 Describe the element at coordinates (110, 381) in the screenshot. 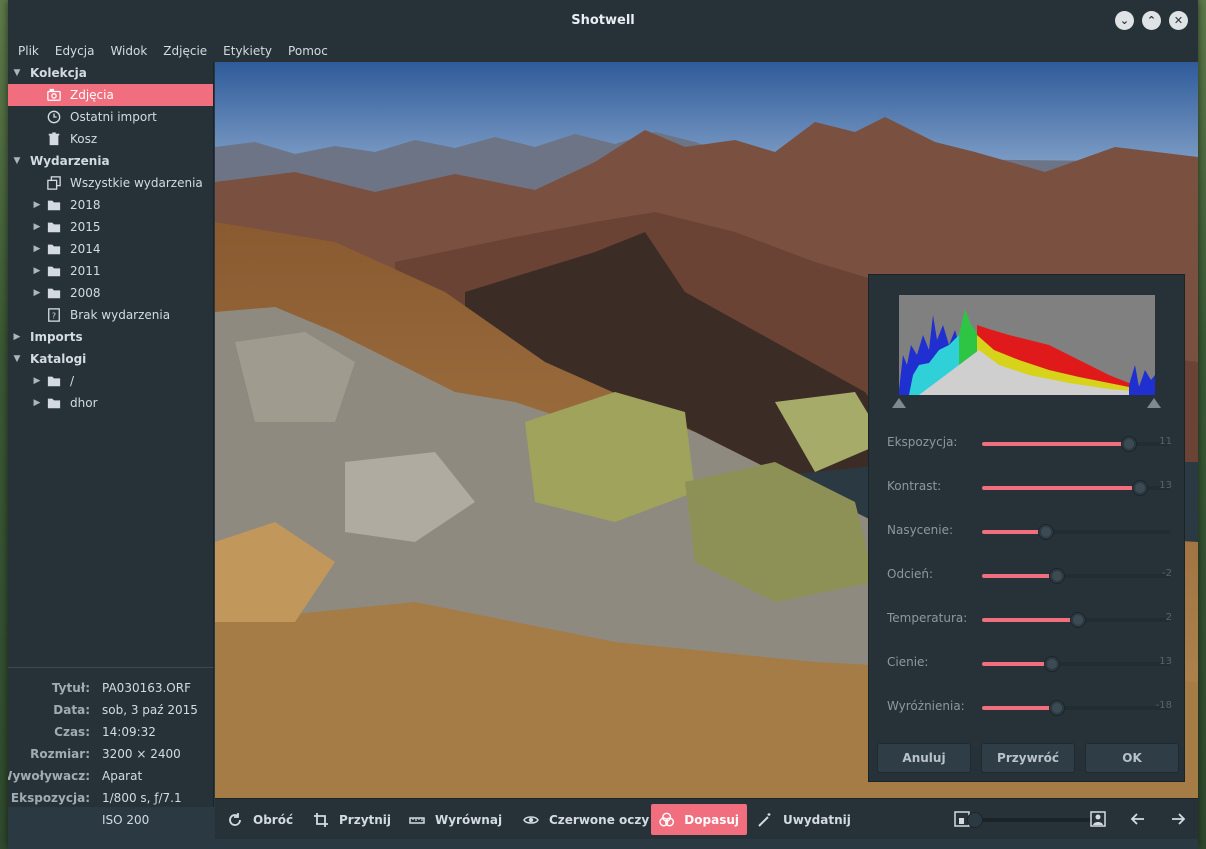

I see `sidebar-item-root-folder: ▶ /` at that location.